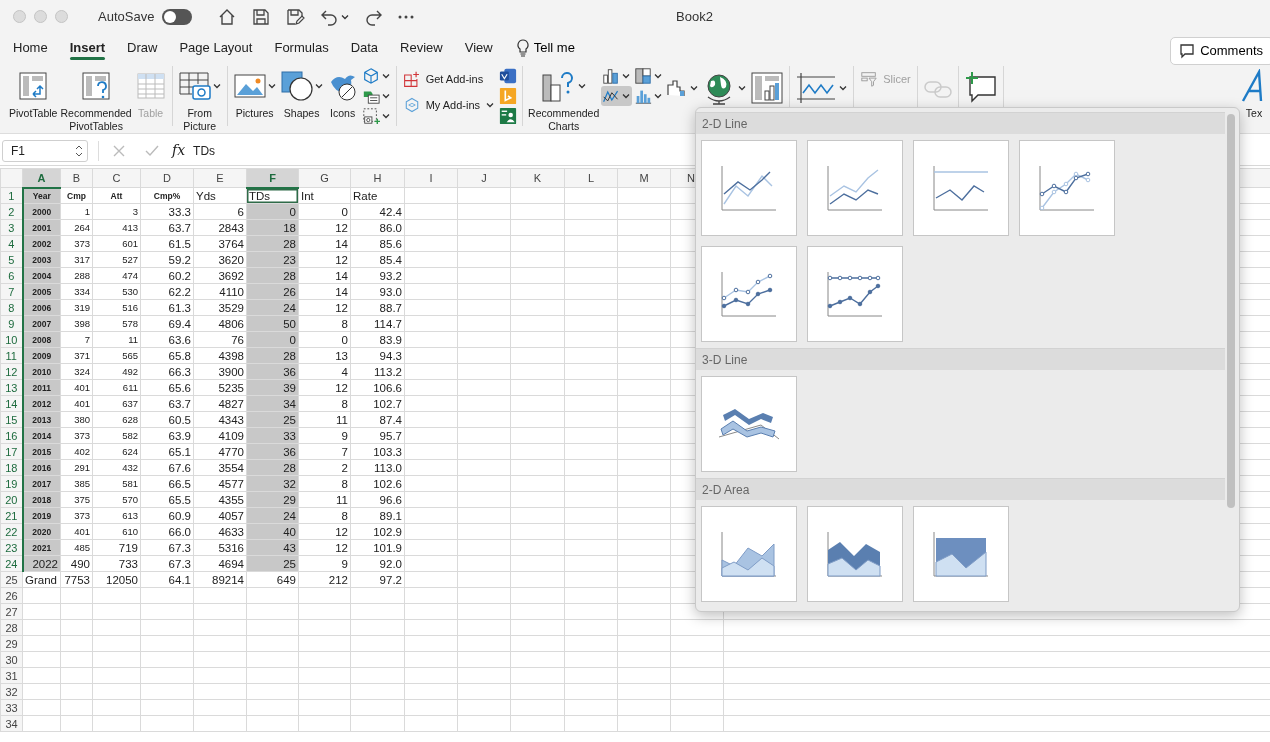 The image size is (1270, 742). I want to click on ribbon-tab: Data, so click(364, 47).